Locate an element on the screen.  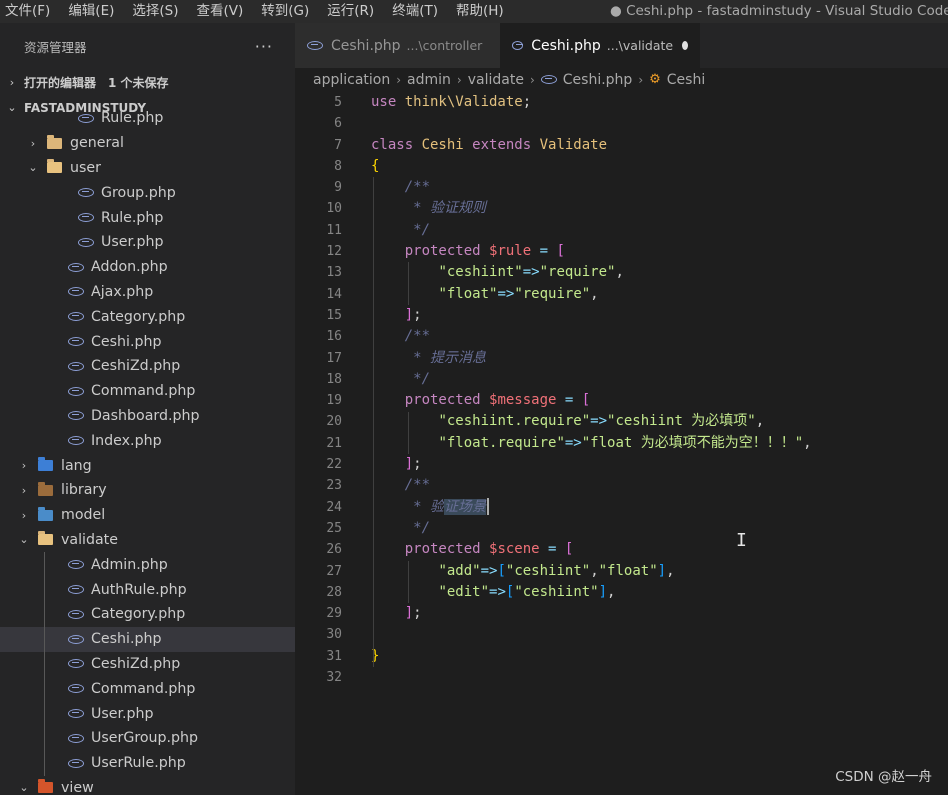
open-editors-section: › 打开的编辑器 1 个未保存 is located at coordinates (147, 82).